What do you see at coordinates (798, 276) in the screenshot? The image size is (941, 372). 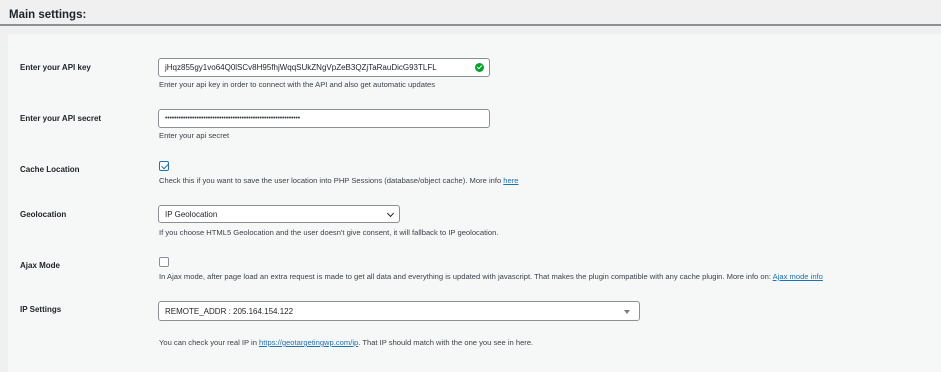 I see `ajax-mode-info-link: Ajax mode info` at bounding box center [798, 276].